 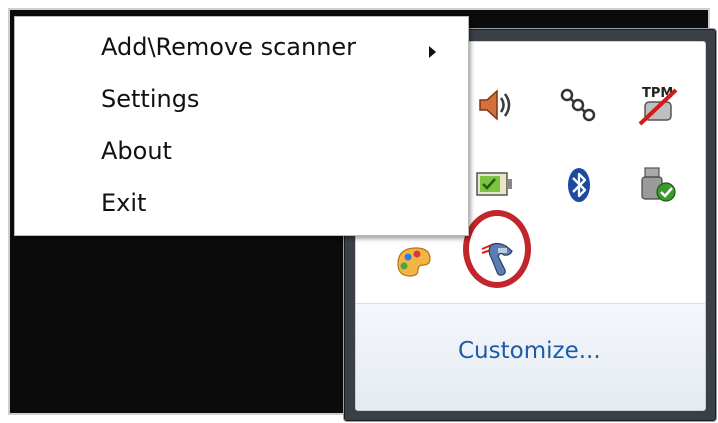 I want to click on bluetooth-icon, so click(x=579, y=185).